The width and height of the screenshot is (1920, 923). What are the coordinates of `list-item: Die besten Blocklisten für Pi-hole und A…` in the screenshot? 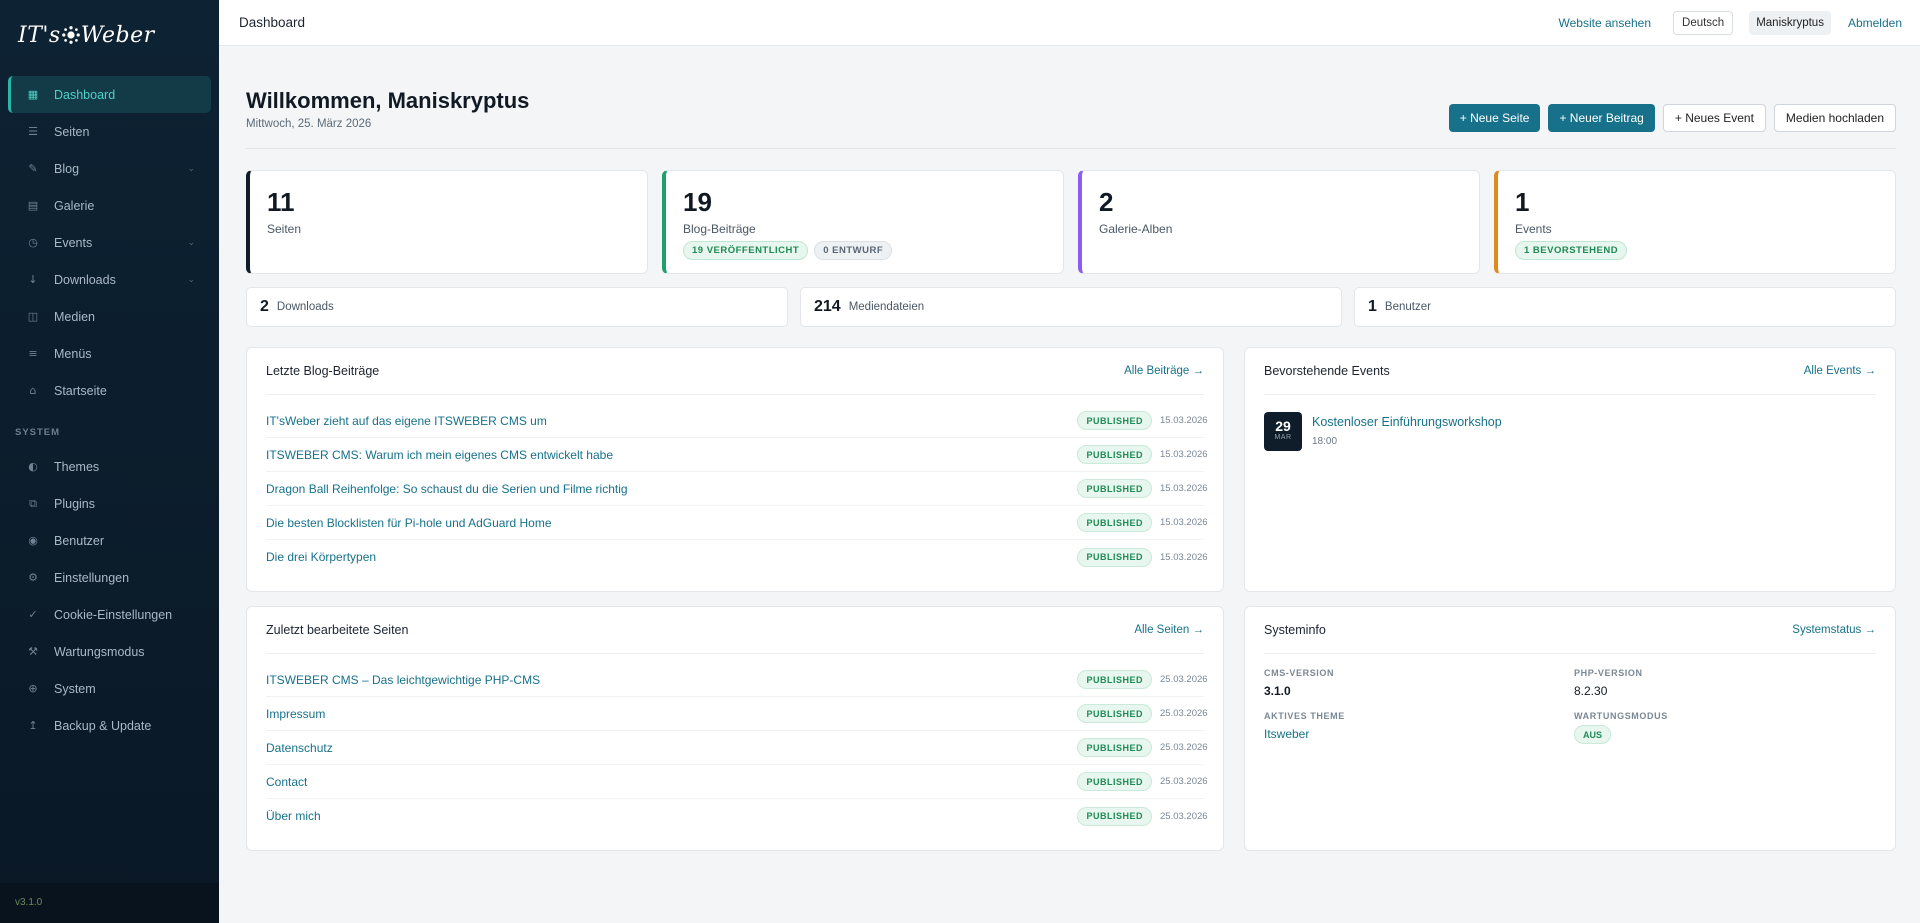 It's located at (737, 523).